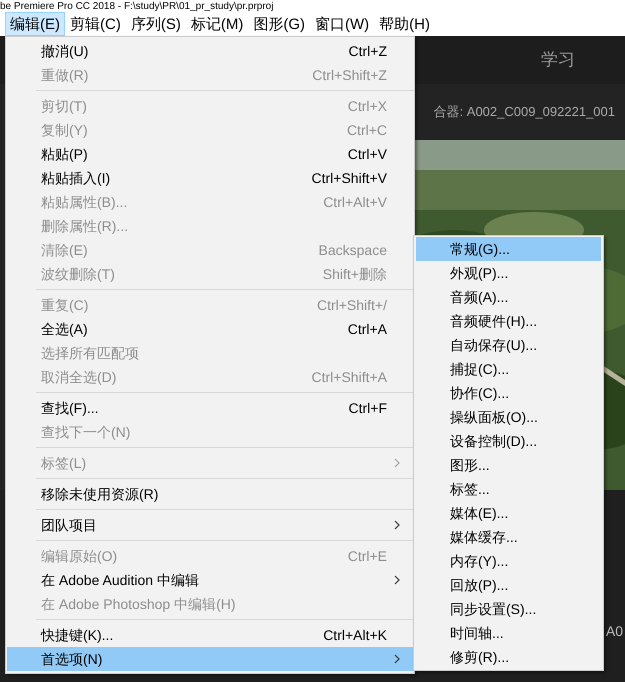 The height and width of the screenshot is (682, 625). What do you see at coordinates (210, 525) in the screenshot?
I see `menu-item: 团队项目` at bounding box center [210, 525].